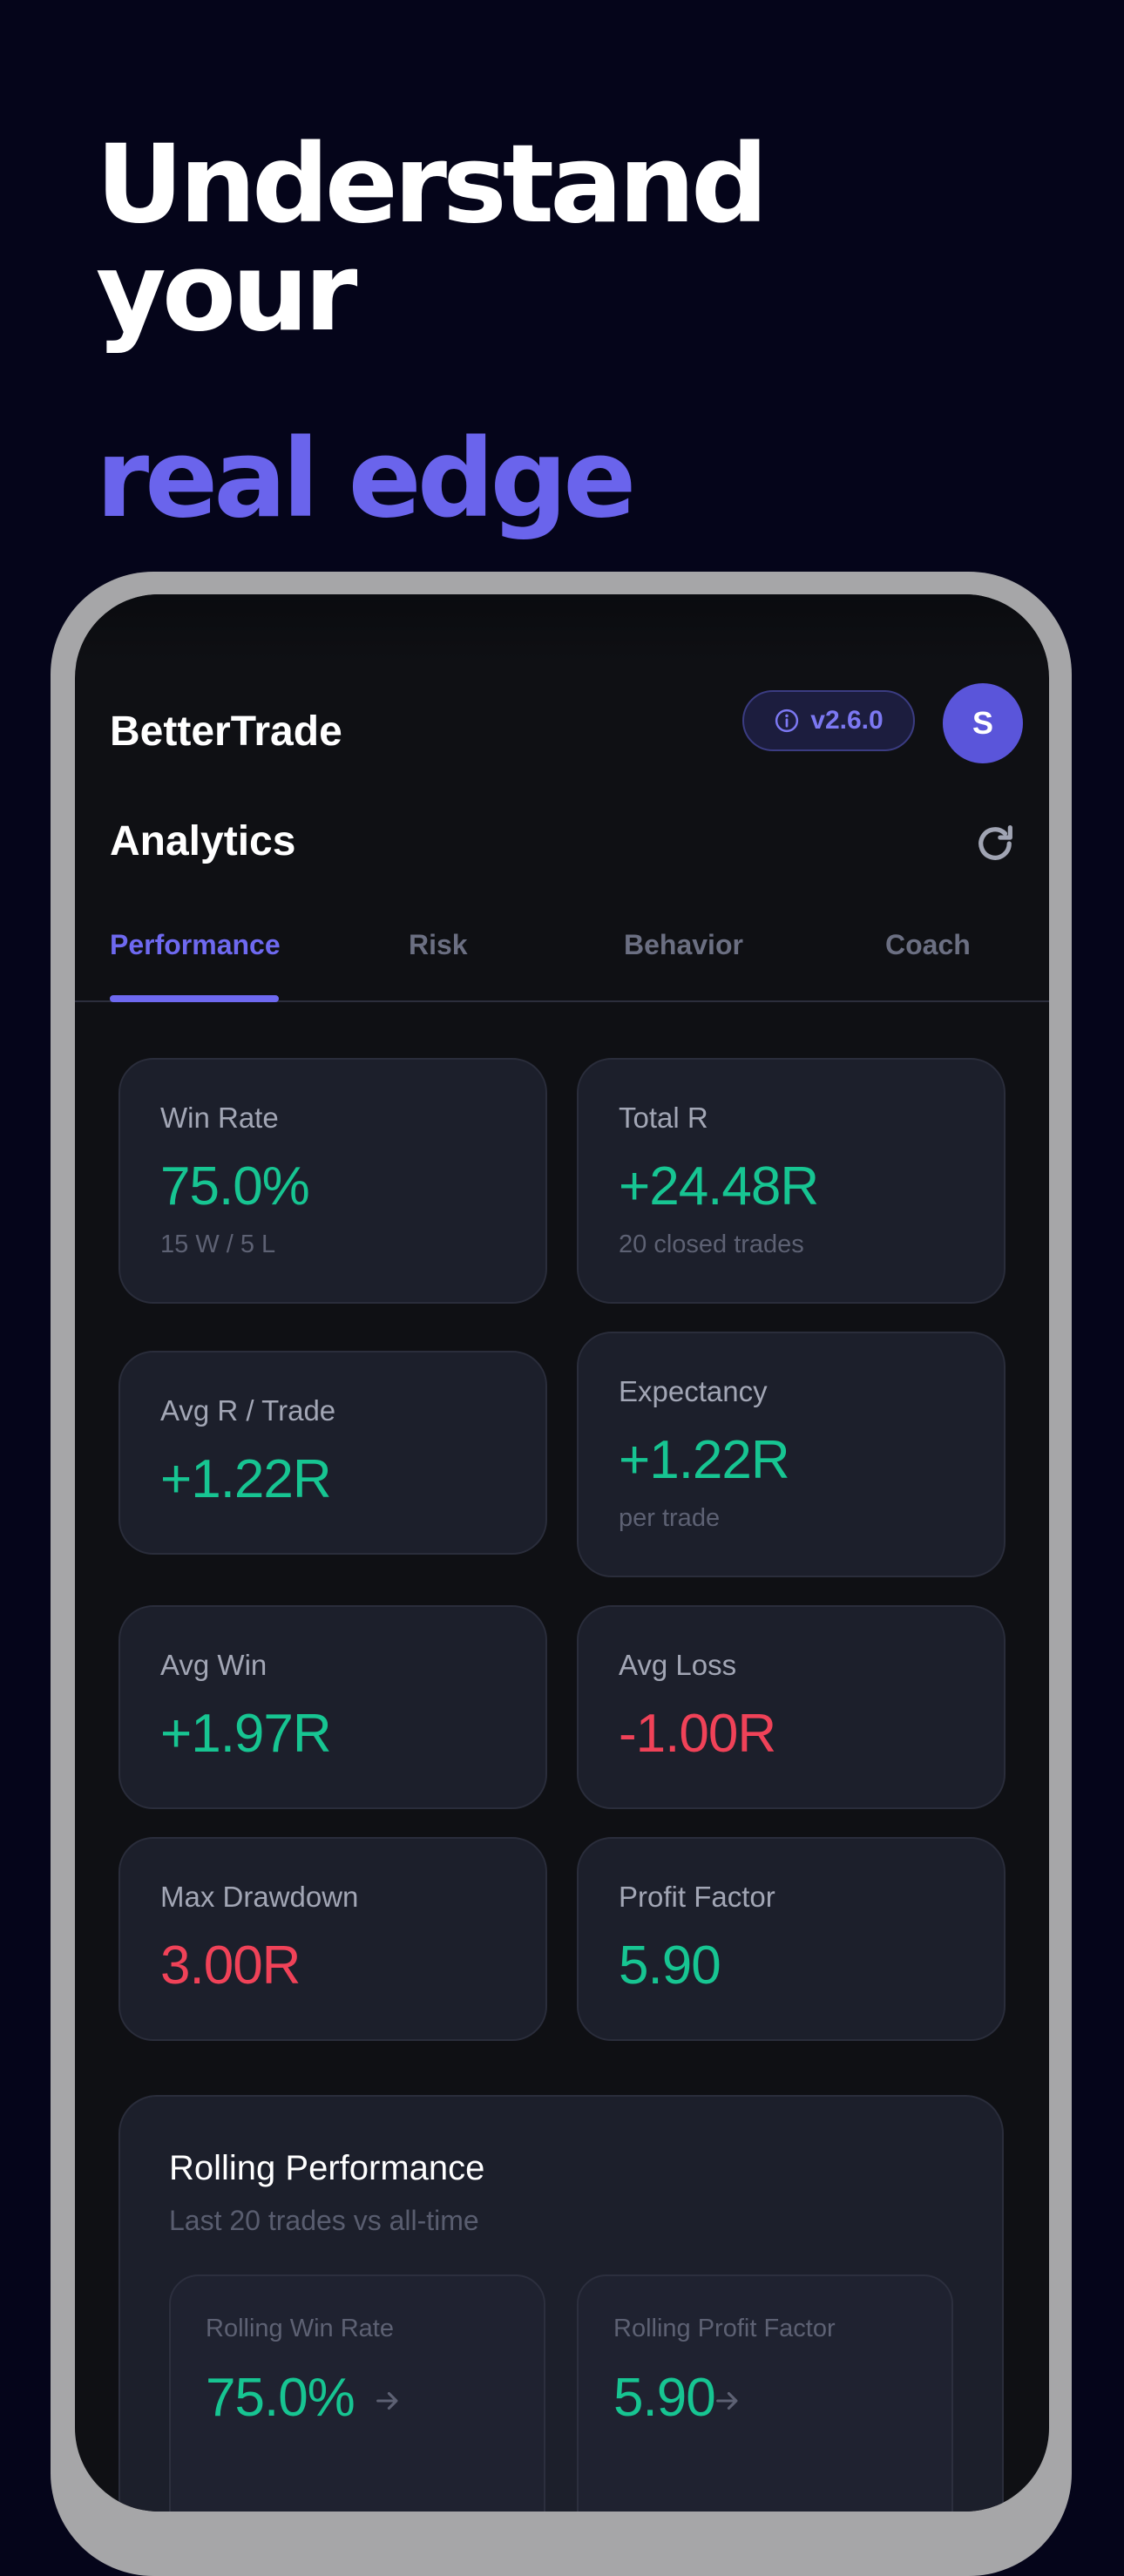 The width and height of the screenshot is (1124, 2576). Describe the element at coordinates (562, 727) in the screenshot. I see `top-bar: BetterTrade v2.6.0 S` at that location.